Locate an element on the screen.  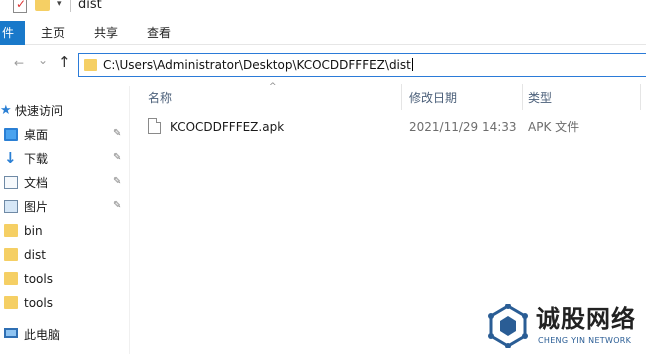
watermark-subtext: CHENG YIN NETWORK is located at coordinates (585, 340).